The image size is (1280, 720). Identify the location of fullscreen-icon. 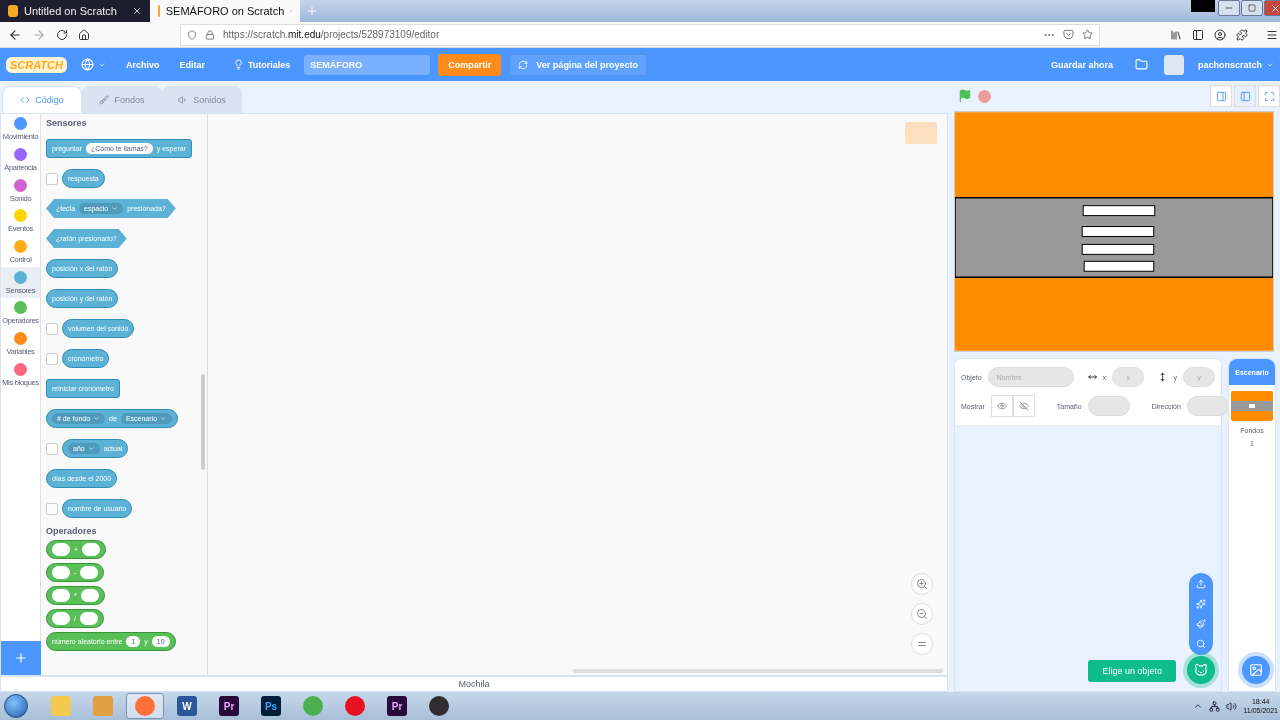
(1269, 96).